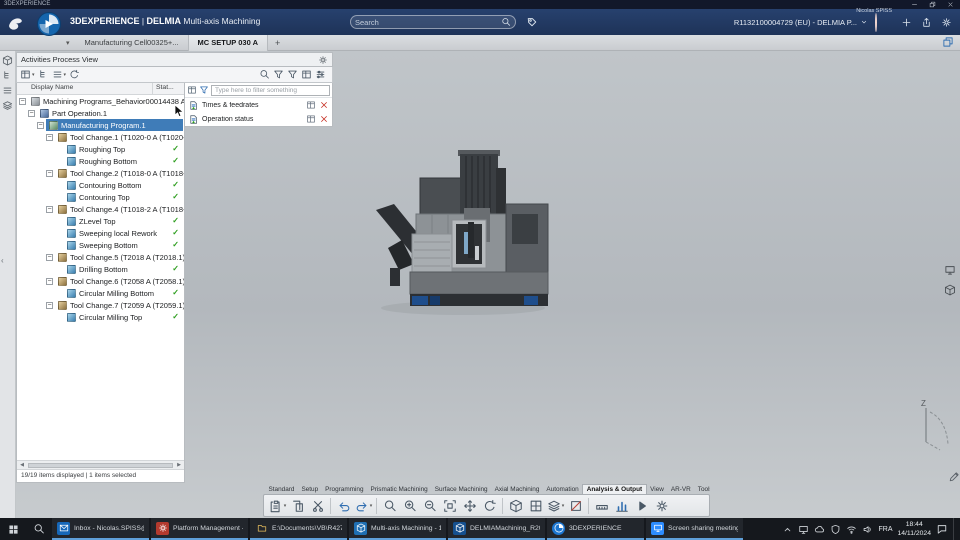 The image size is (960, 540). What do you see at coordinates (277, 505) in the screenshot?
I see `paste-icon: ▾` at bounding box center [277, 505].